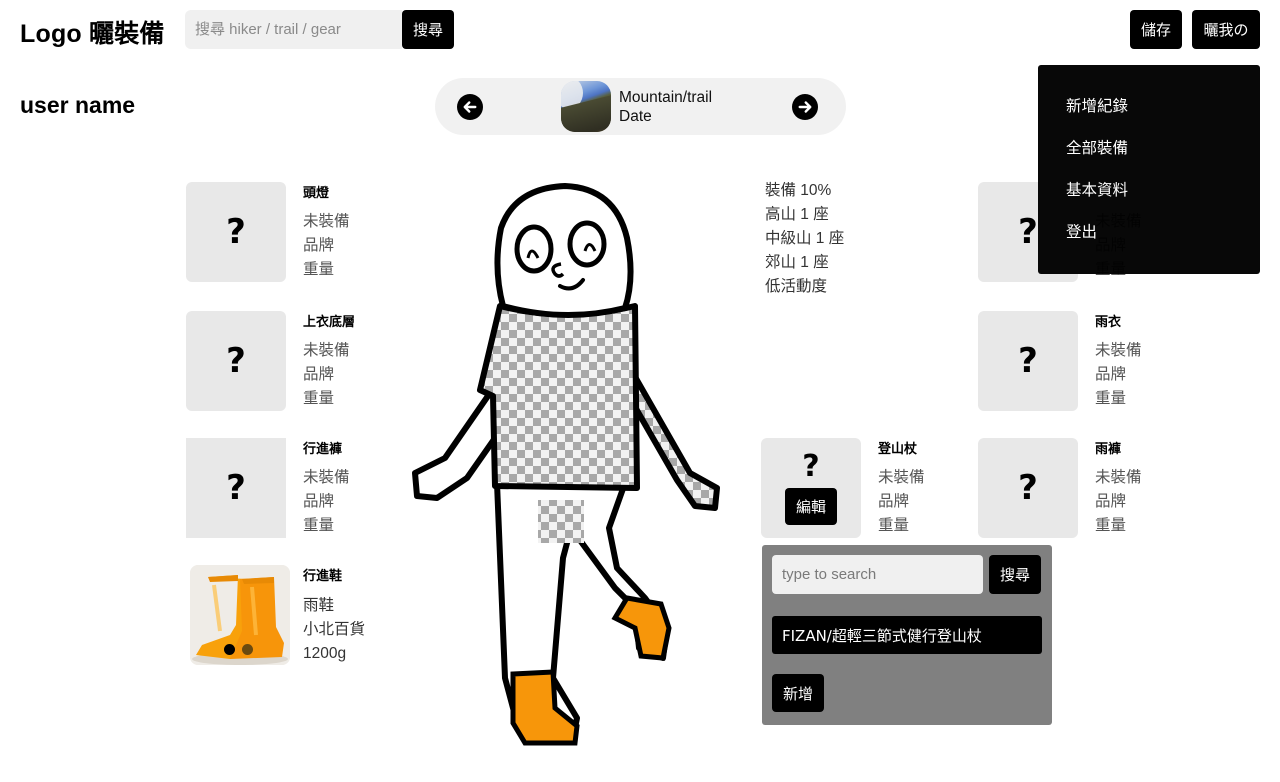 The width and height of the screenshot is (1280, 782). What do you see at coordinates (1163, 200) in the screenshot?
I see `menu-item-profile: 基本資料` at bounding box center [1163, 200].